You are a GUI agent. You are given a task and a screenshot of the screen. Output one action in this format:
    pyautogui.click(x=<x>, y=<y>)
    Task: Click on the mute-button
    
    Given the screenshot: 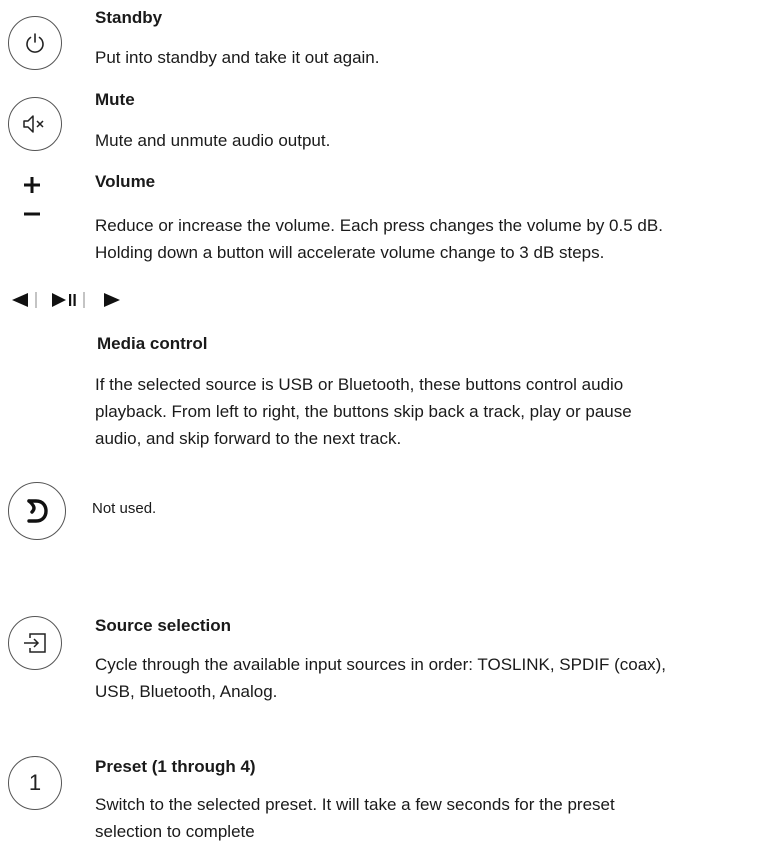 What is the action you would take?
    pyautogui.click(x=35, y=124)
    